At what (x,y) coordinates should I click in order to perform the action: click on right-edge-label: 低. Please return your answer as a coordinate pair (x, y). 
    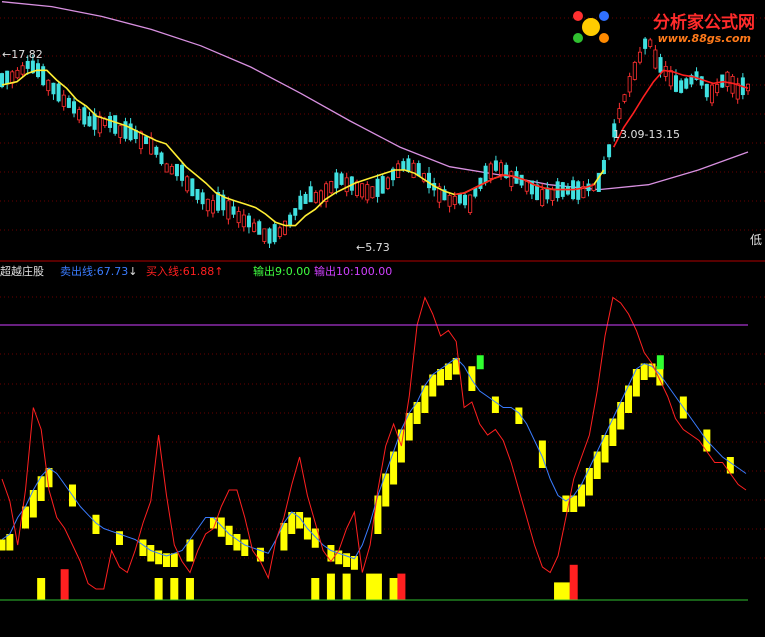
    Looking at the image, I should click on (756, 240).